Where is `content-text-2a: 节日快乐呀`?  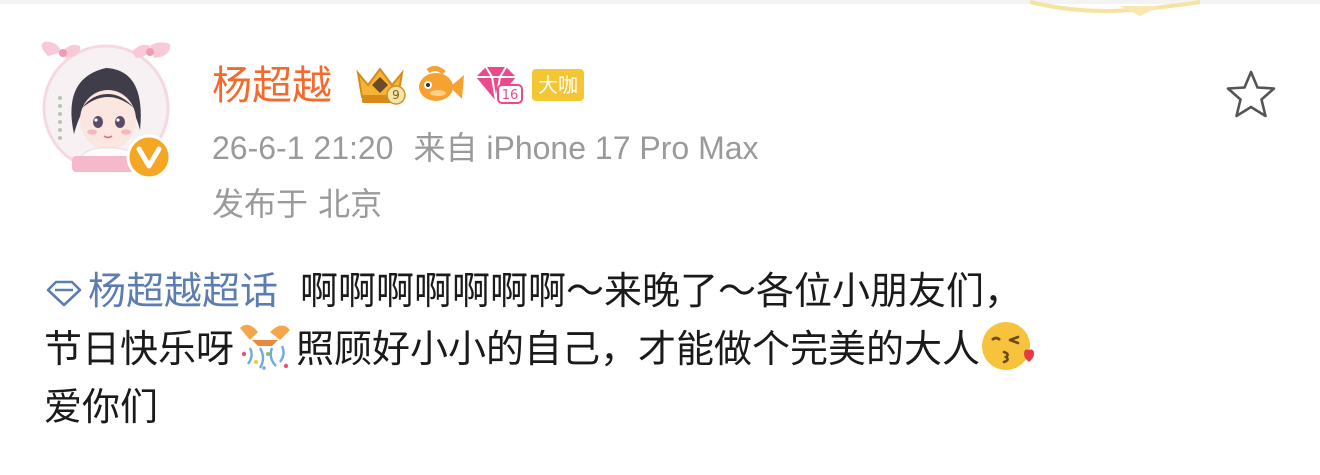 content-text-2a: 节日快乐呀 is located at coordinates (139, 349).